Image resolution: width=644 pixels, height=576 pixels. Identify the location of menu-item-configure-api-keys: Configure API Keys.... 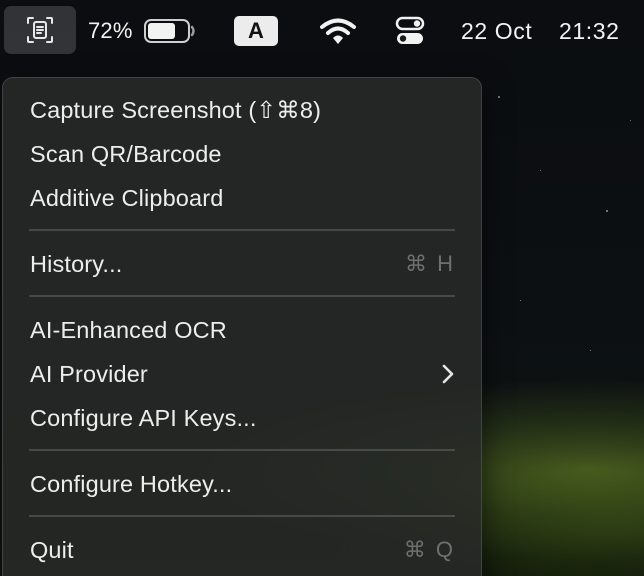
(242, 418).